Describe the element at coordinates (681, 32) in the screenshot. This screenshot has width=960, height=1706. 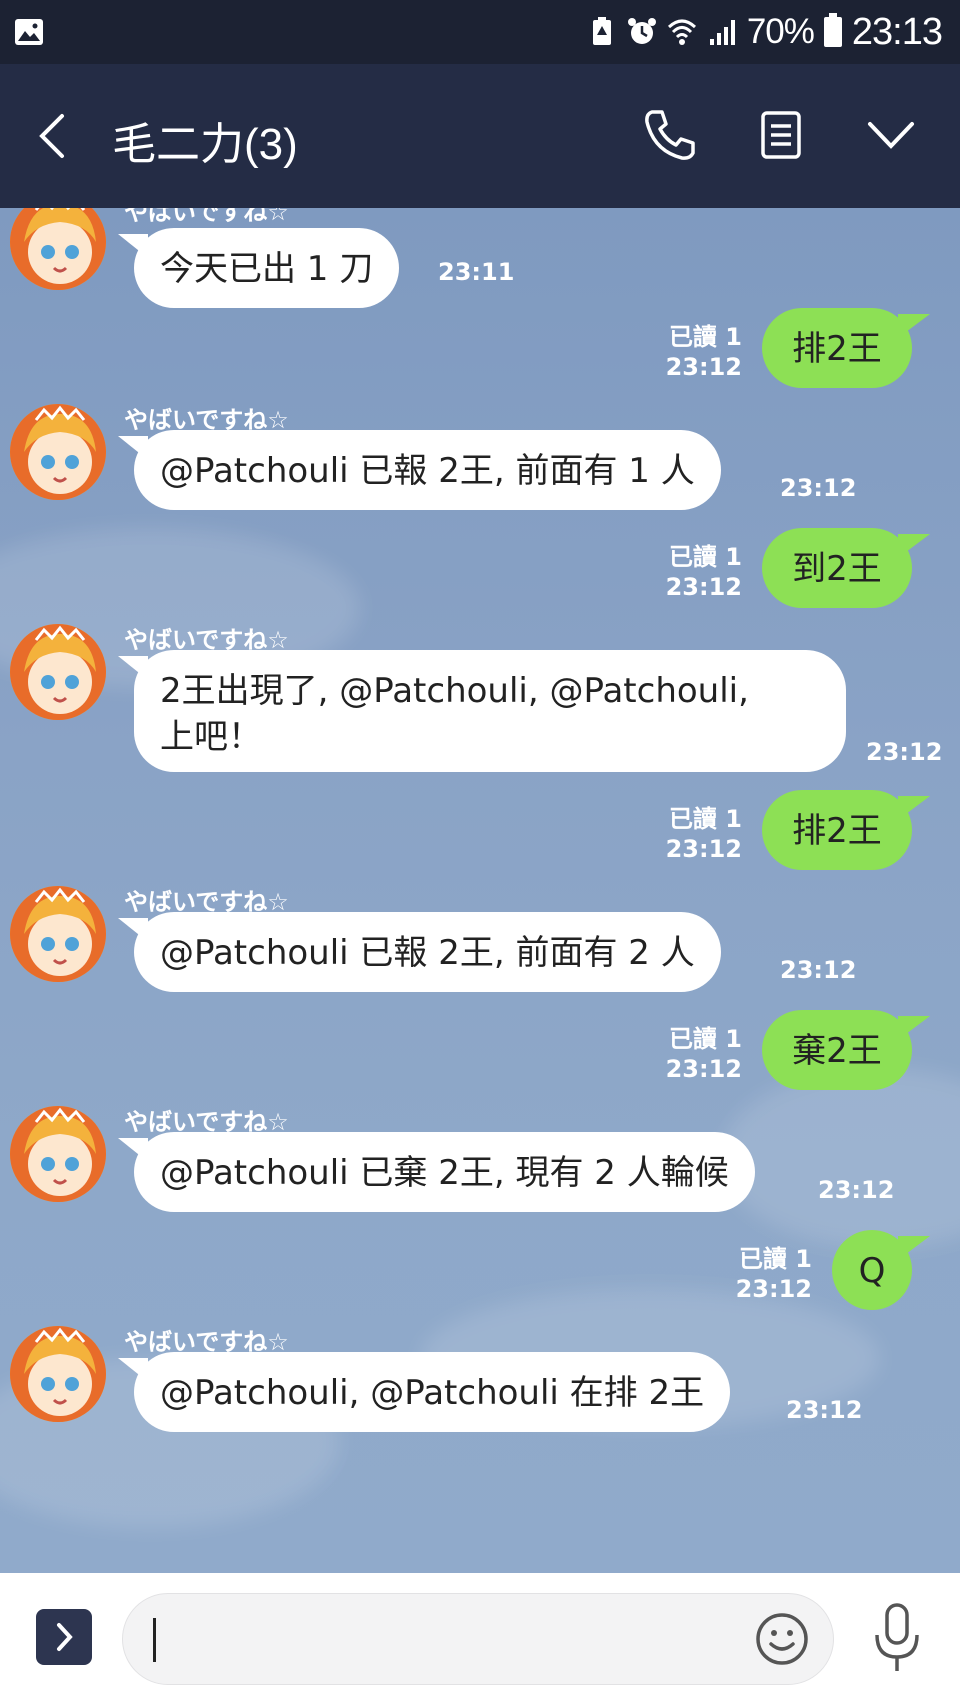
I see `wifi-icon` at that location.